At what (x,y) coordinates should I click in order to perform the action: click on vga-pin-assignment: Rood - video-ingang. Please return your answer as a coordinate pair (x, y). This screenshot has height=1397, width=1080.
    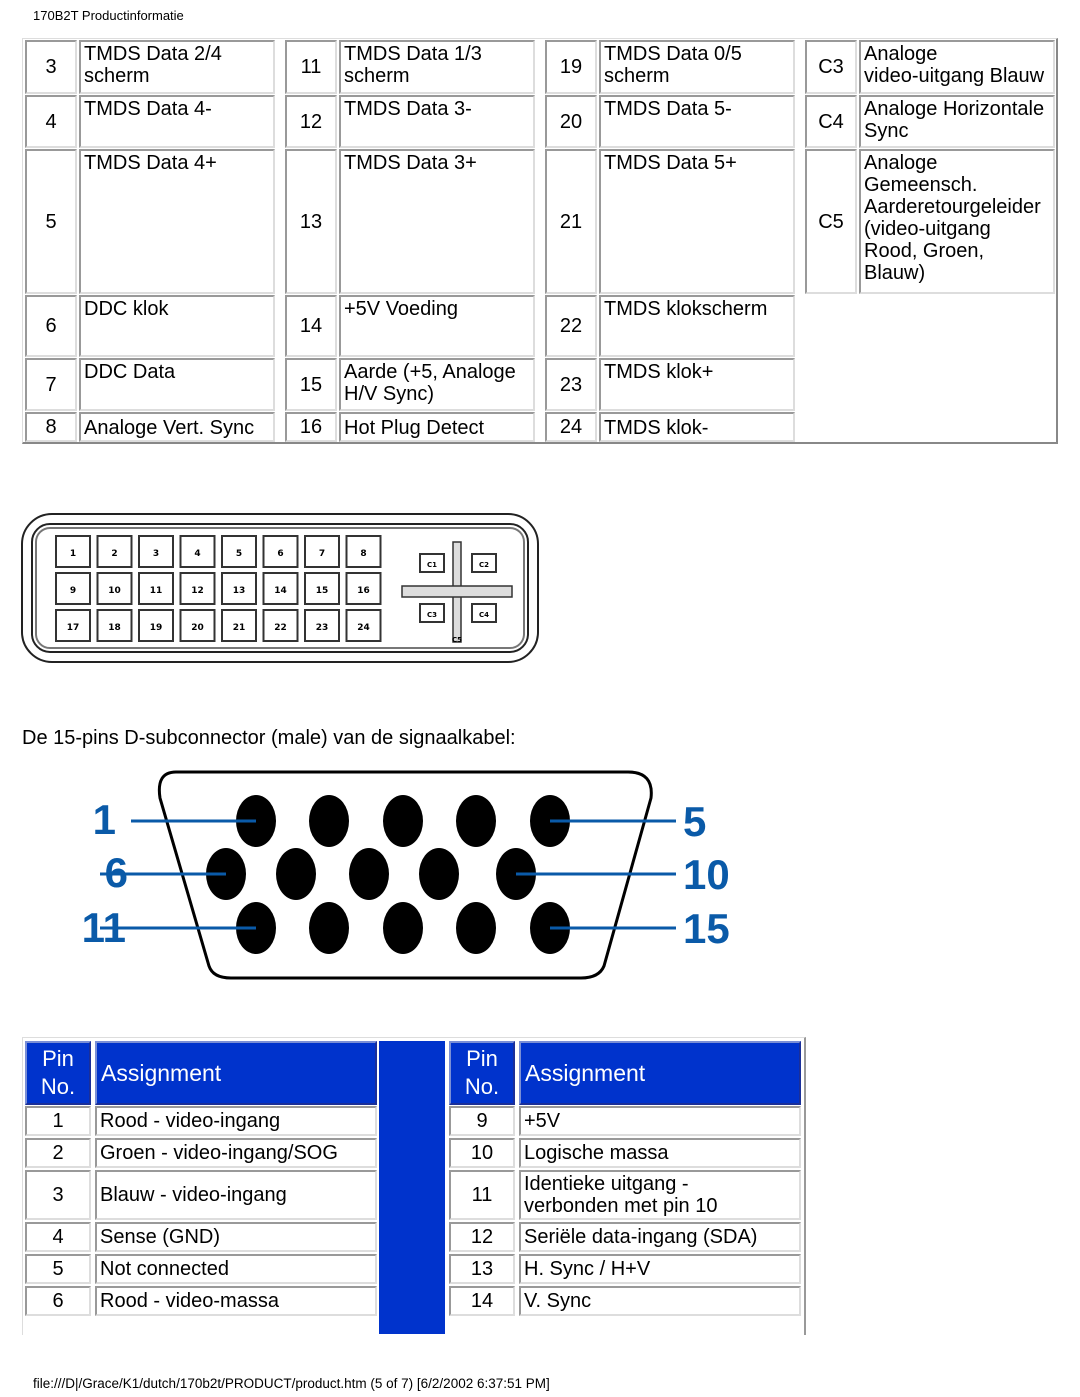
    Looking at the image, I should click on (236, 1121).